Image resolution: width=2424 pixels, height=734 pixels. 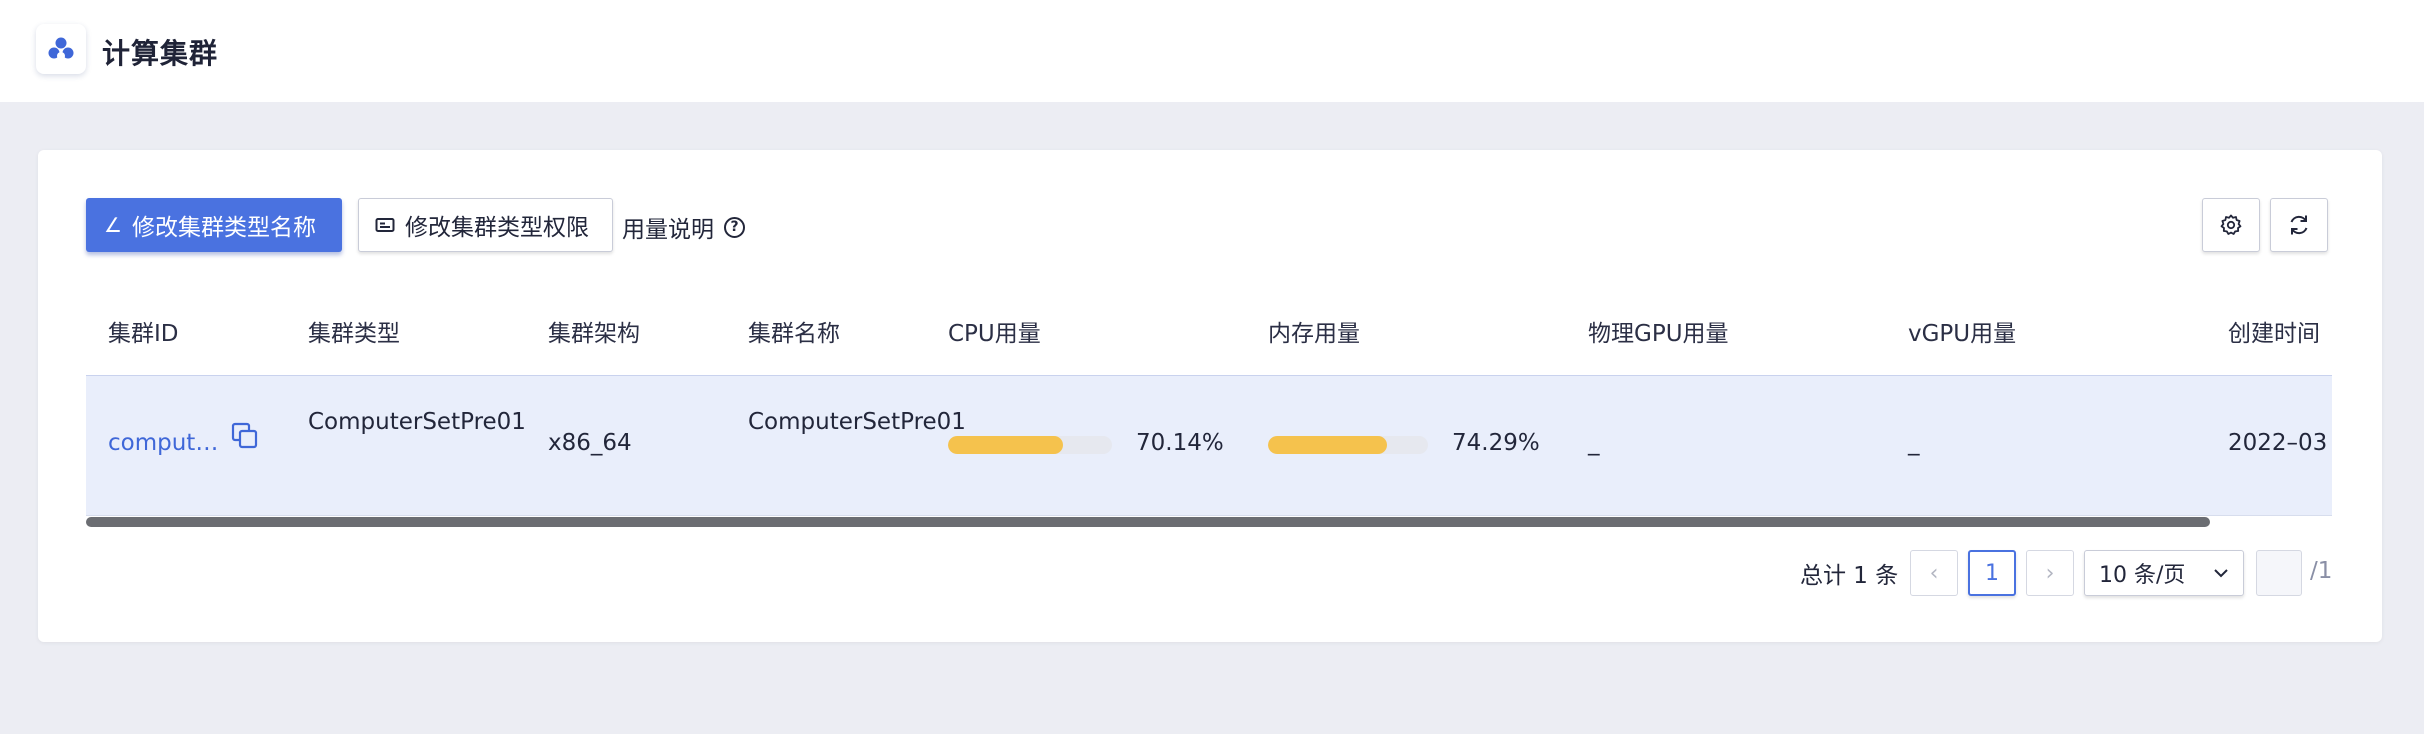 What do you see at coordinates (160, 53) in the screenshot?
I see `page-title: 计算集群` at bounding box center [160, 53].